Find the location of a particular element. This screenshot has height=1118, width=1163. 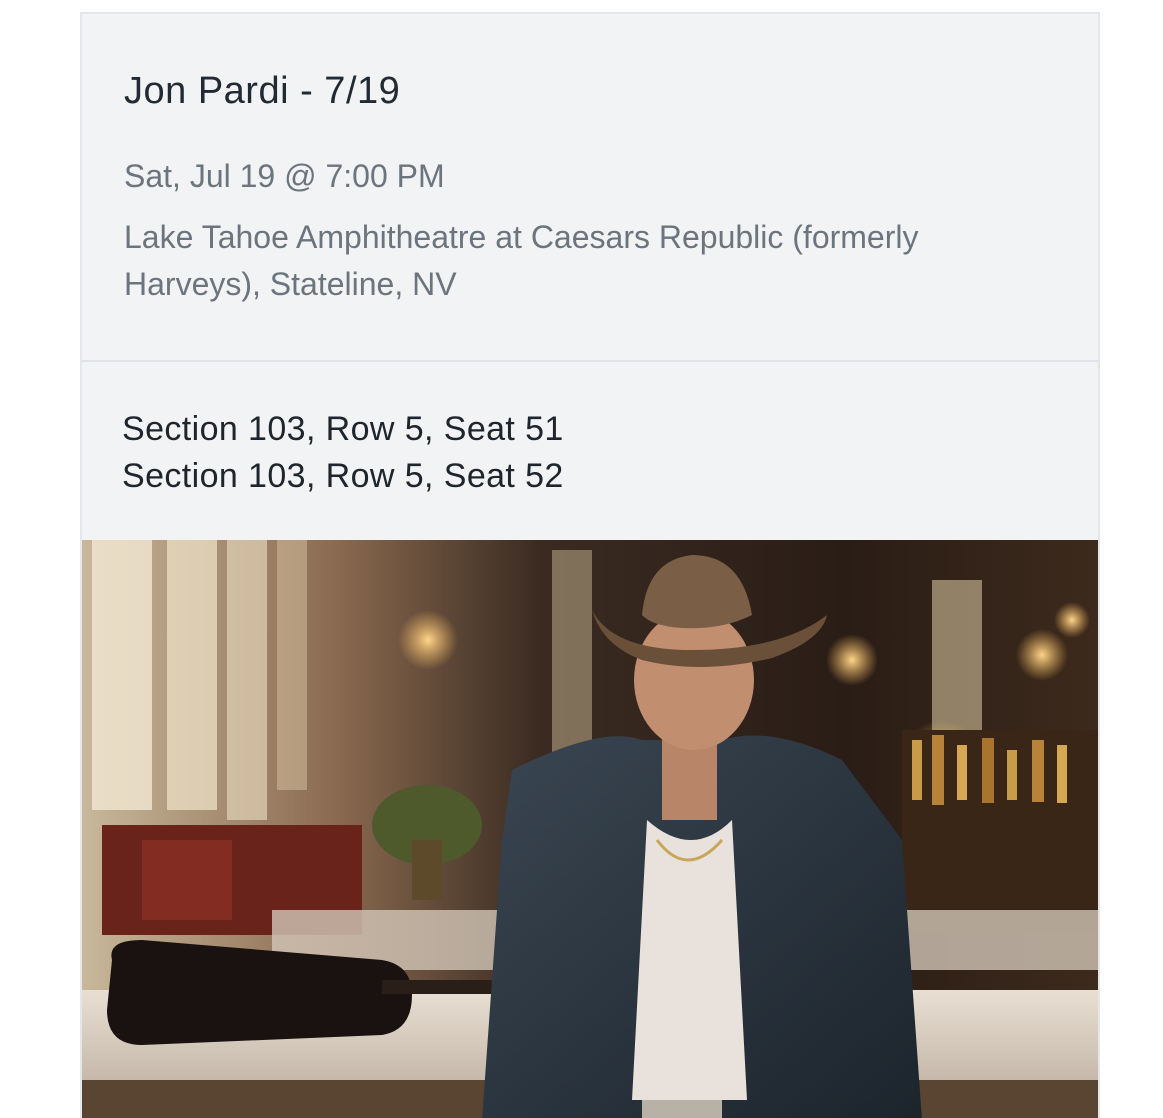

seat-line: Section 103, Row 5, Seat 51 is located at coordinates (343, 429).